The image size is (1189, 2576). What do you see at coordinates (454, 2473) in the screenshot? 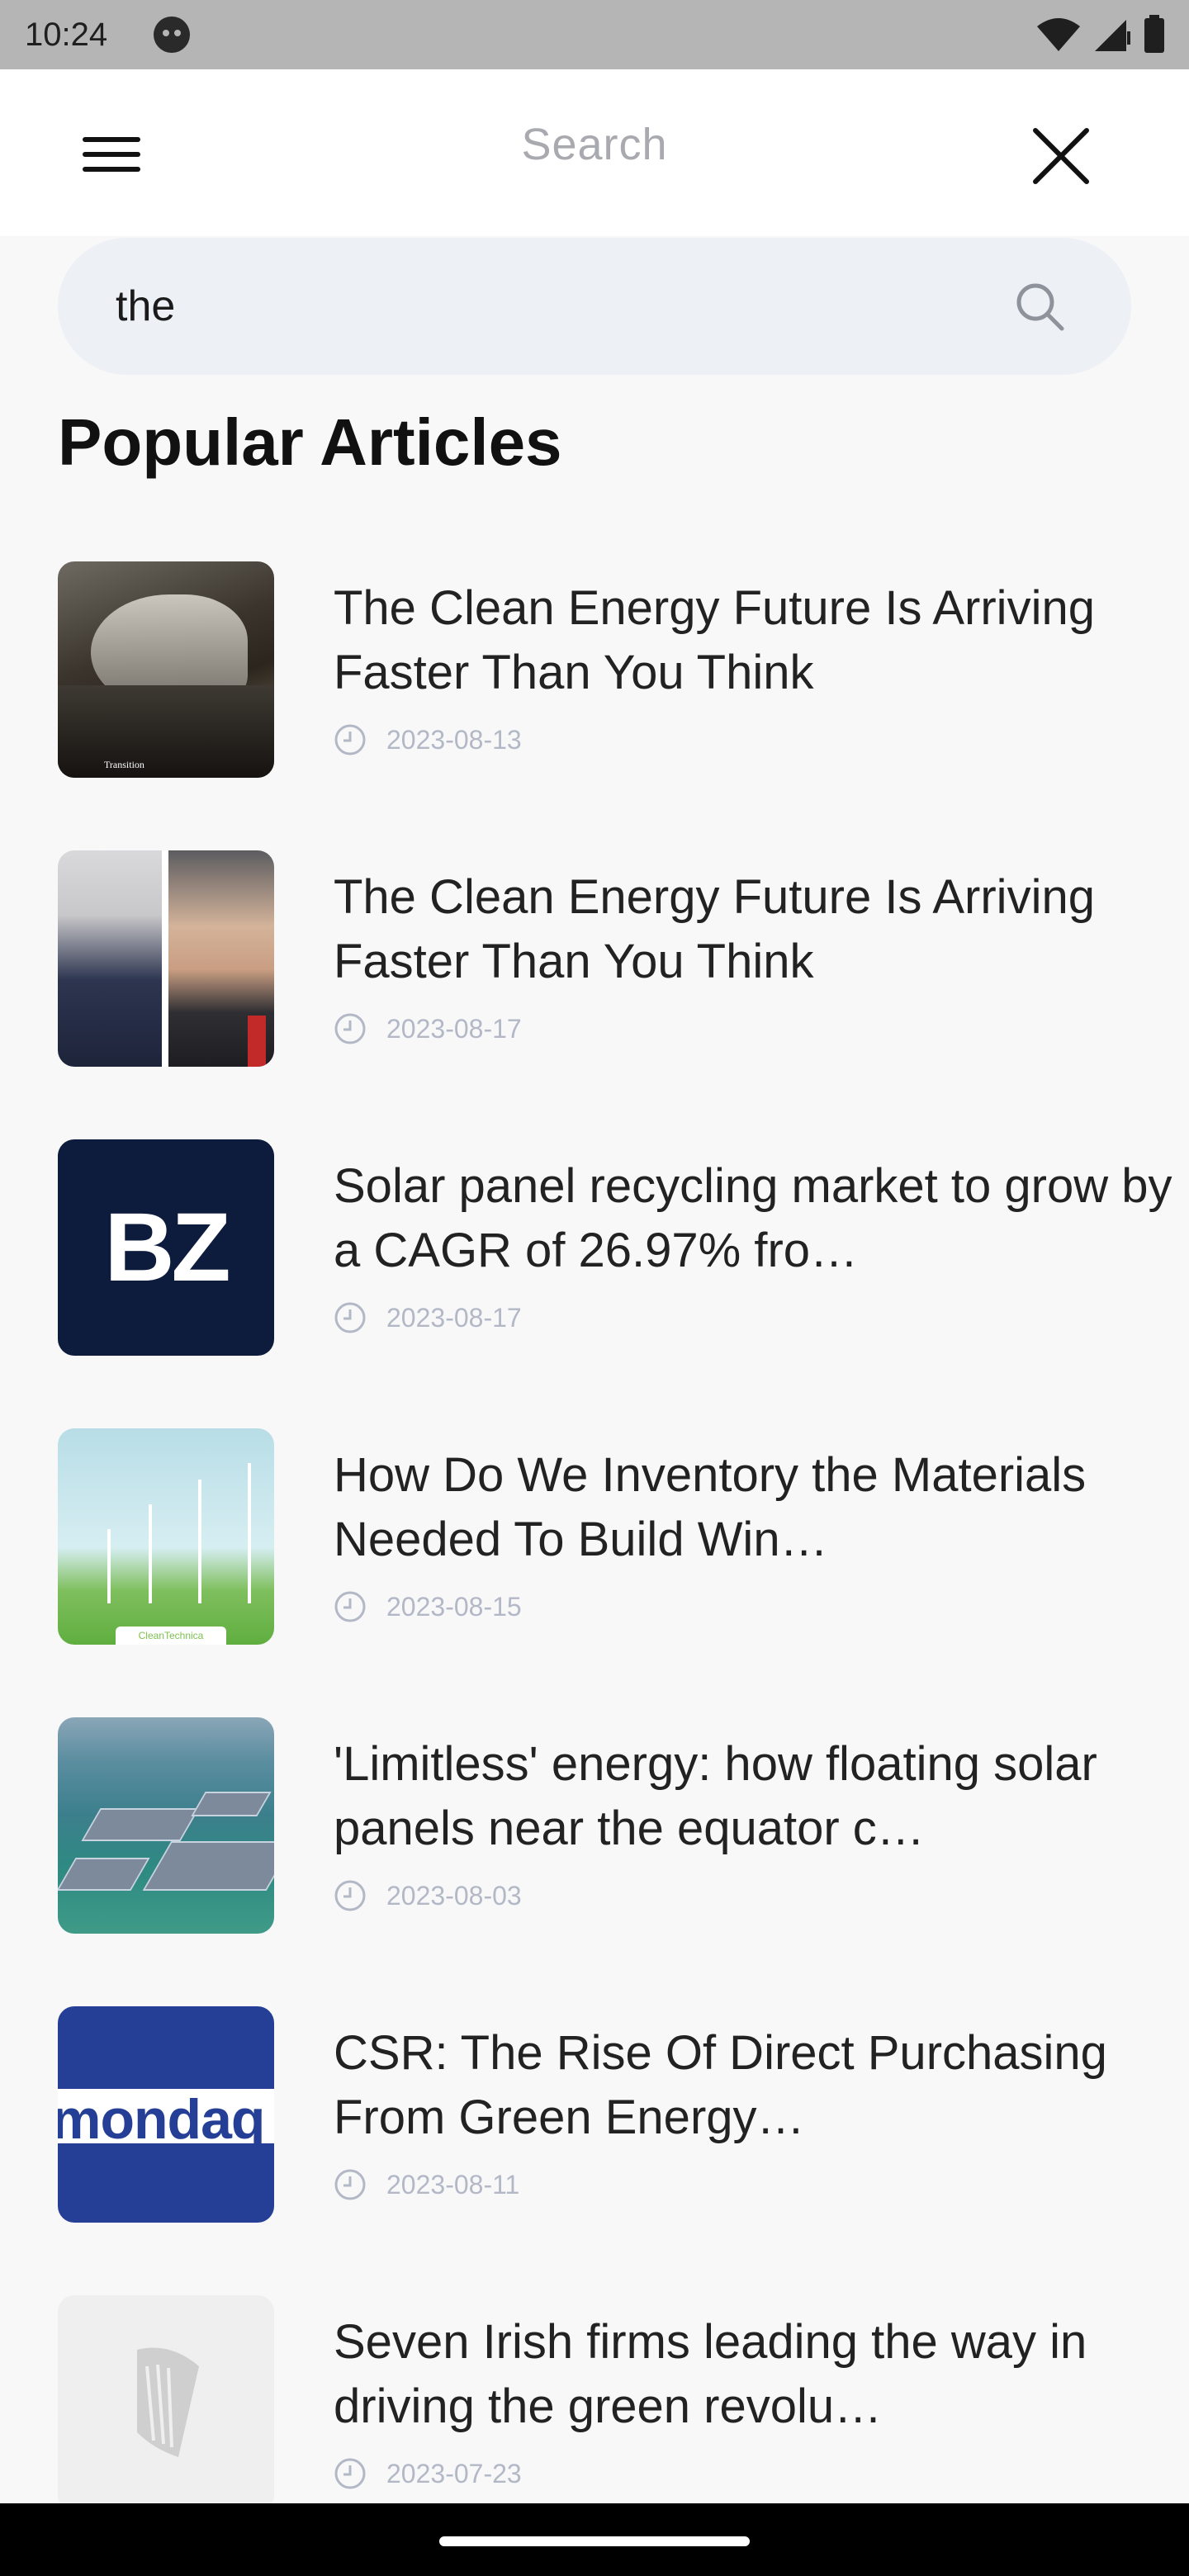
I see `article-date-text: 2023-07-23` at bounding box center [454, 2473].